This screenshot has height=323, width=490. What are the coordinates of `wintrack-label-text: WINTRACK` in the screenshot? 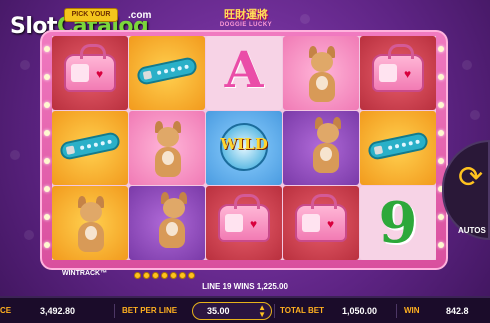 It's located at (81, 273).